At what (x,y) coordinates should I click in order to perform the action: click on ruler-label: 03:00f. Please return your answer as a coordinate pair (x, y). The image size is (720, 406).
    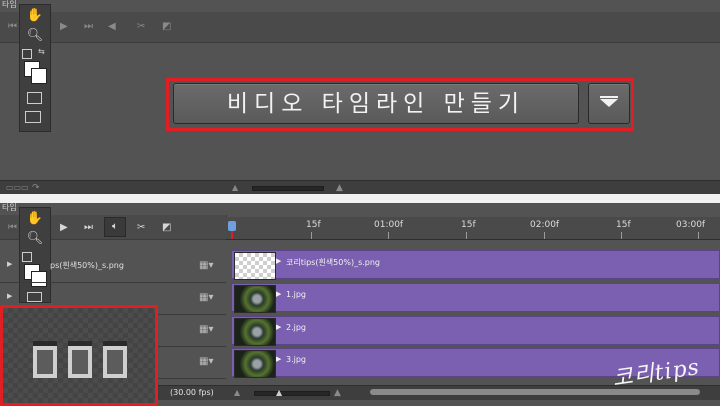
    Looking at the image, I should click on (691, 225).